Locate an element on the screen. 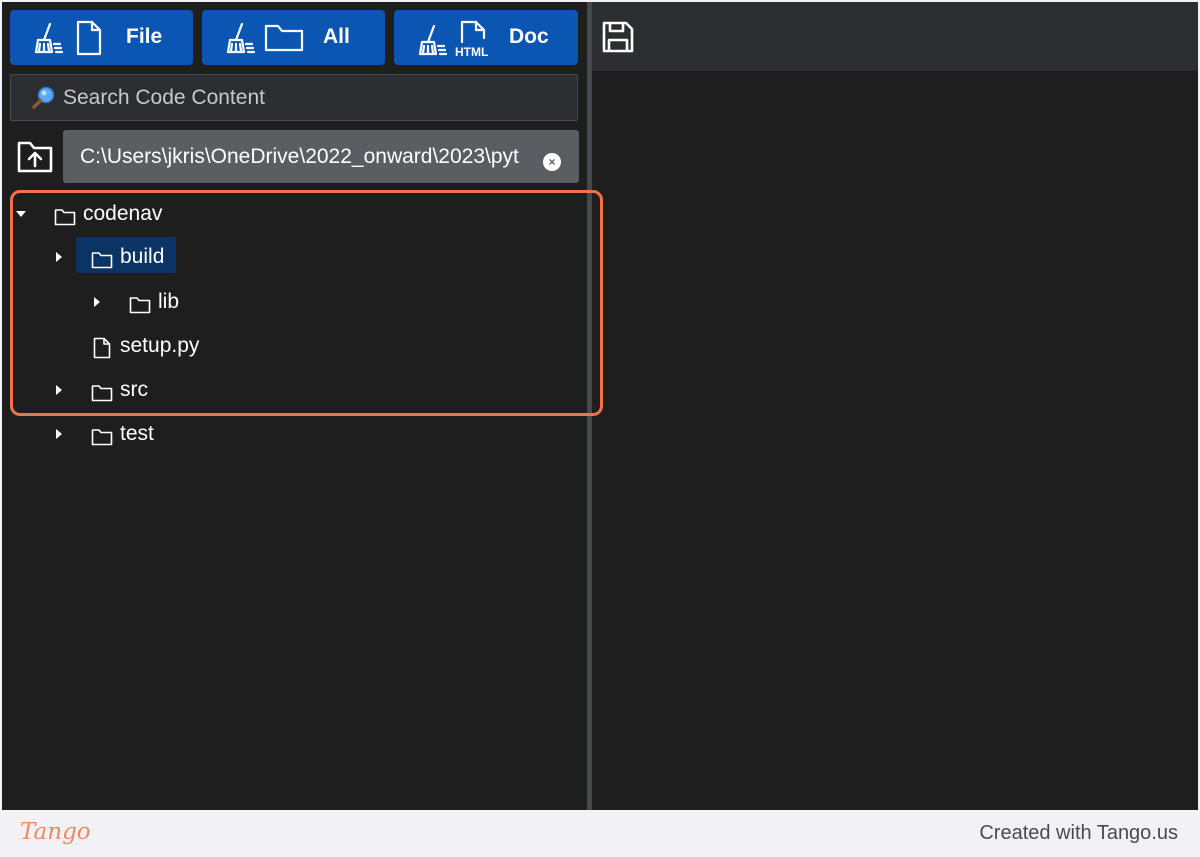 The width and height of the screenshot is (1200, 857). editor-toolbar is located at coordinates (895, 36).